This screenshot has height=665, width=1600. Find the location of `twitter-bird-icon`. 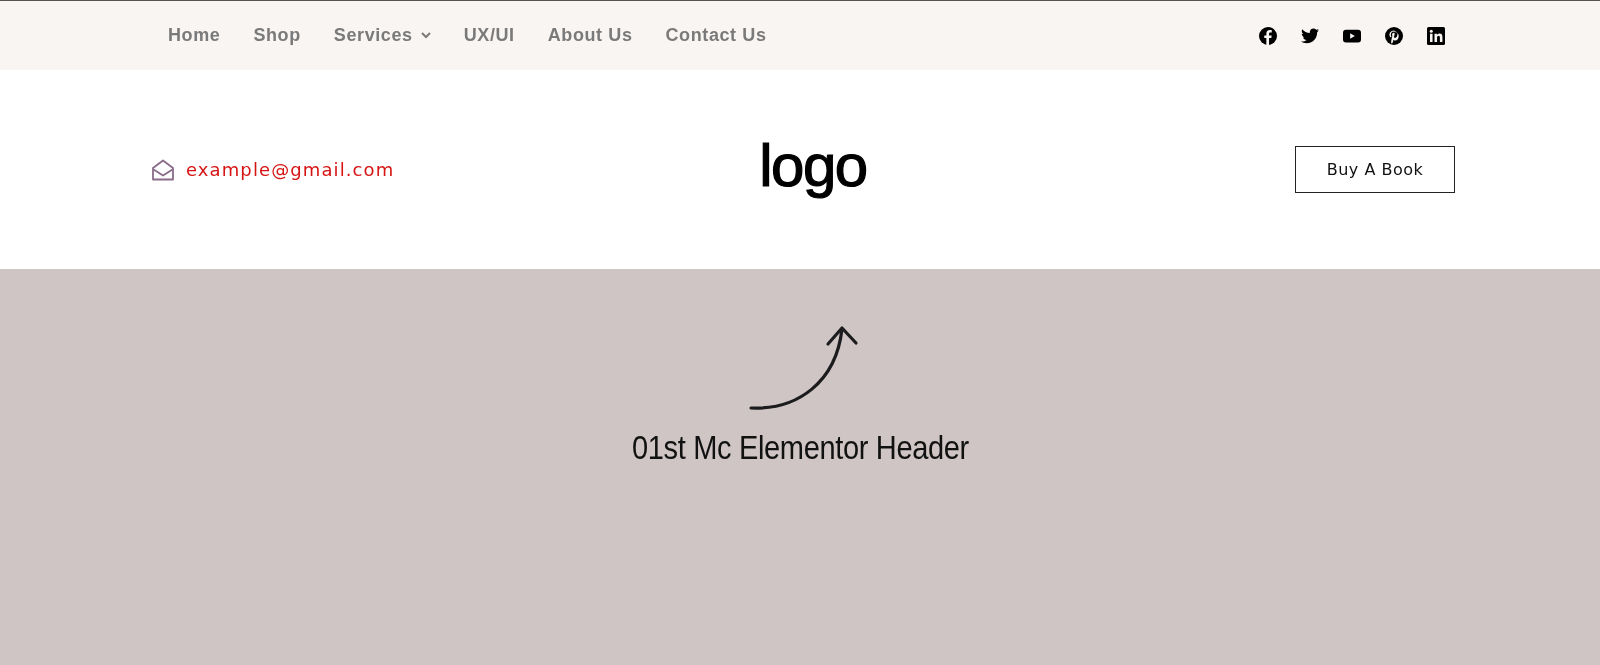

twitter-bird-icon is located at coordinates (1310, 35).